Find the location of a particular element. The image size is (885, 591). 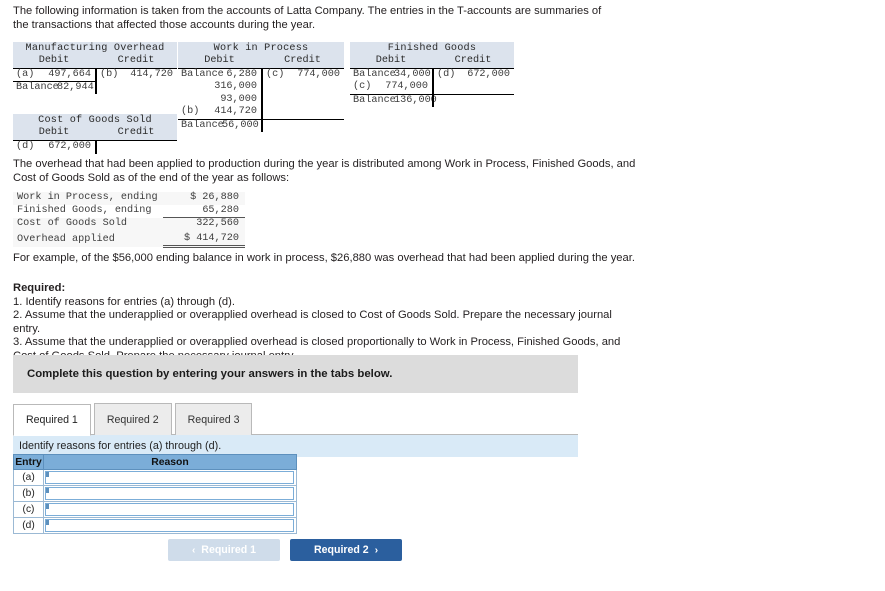

t-row: 93,000 is located at coordinates (219, 100).